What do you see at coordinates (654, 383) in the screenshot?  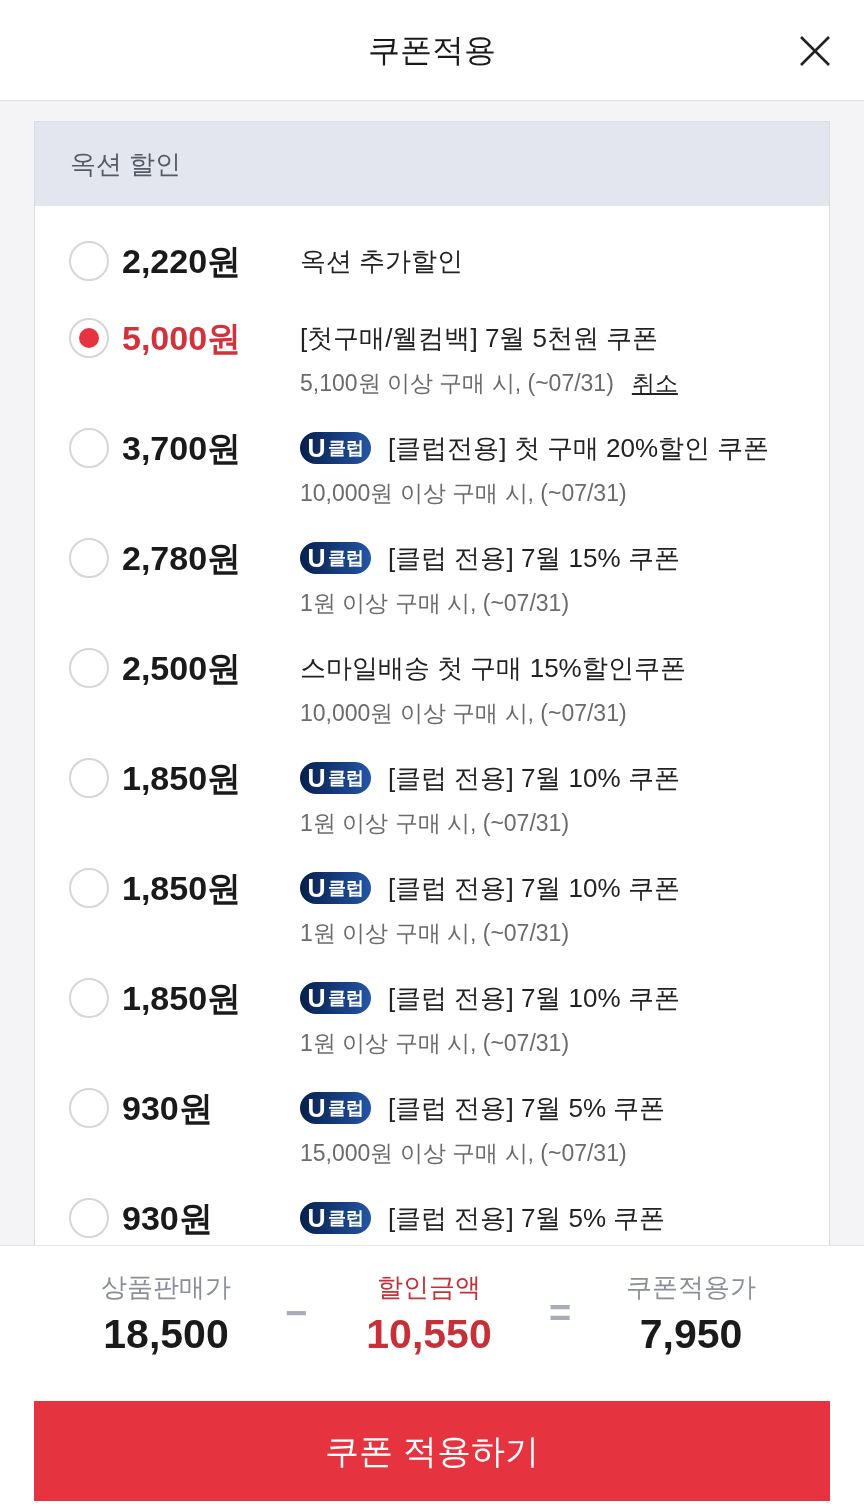 I see `cancel-link: 취소` at bounding box center [654, 383].